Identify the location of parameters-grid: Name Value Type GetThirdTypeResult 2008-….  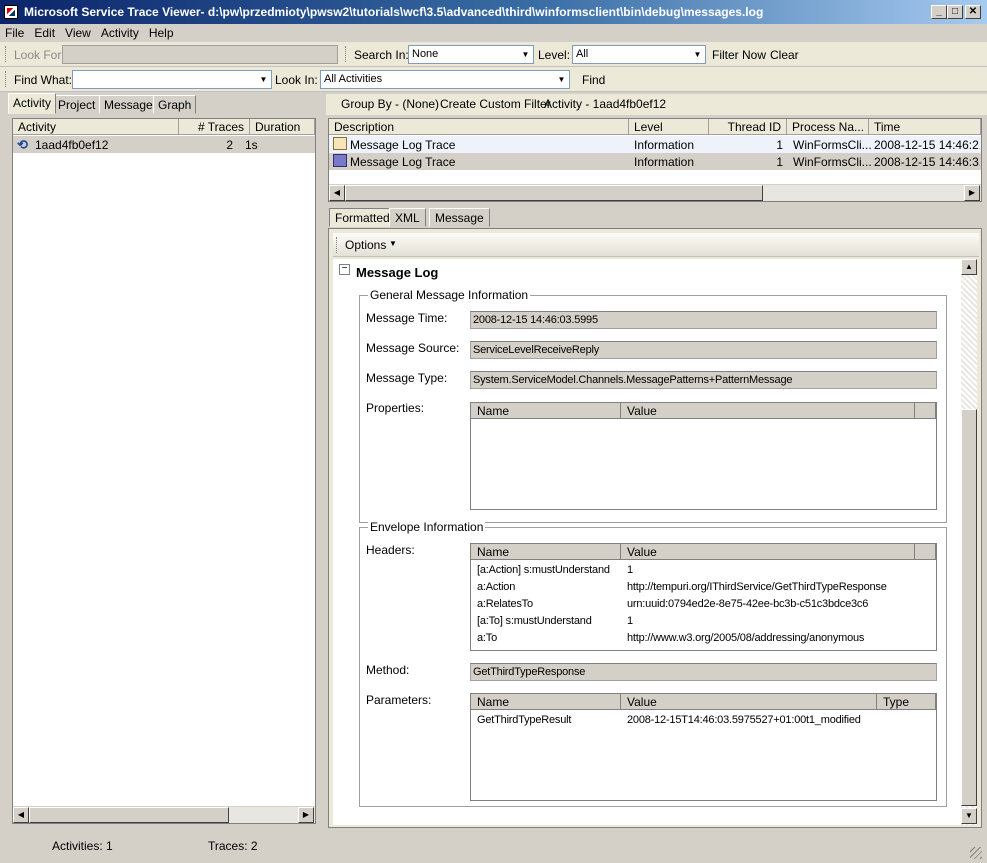
(703, 747).